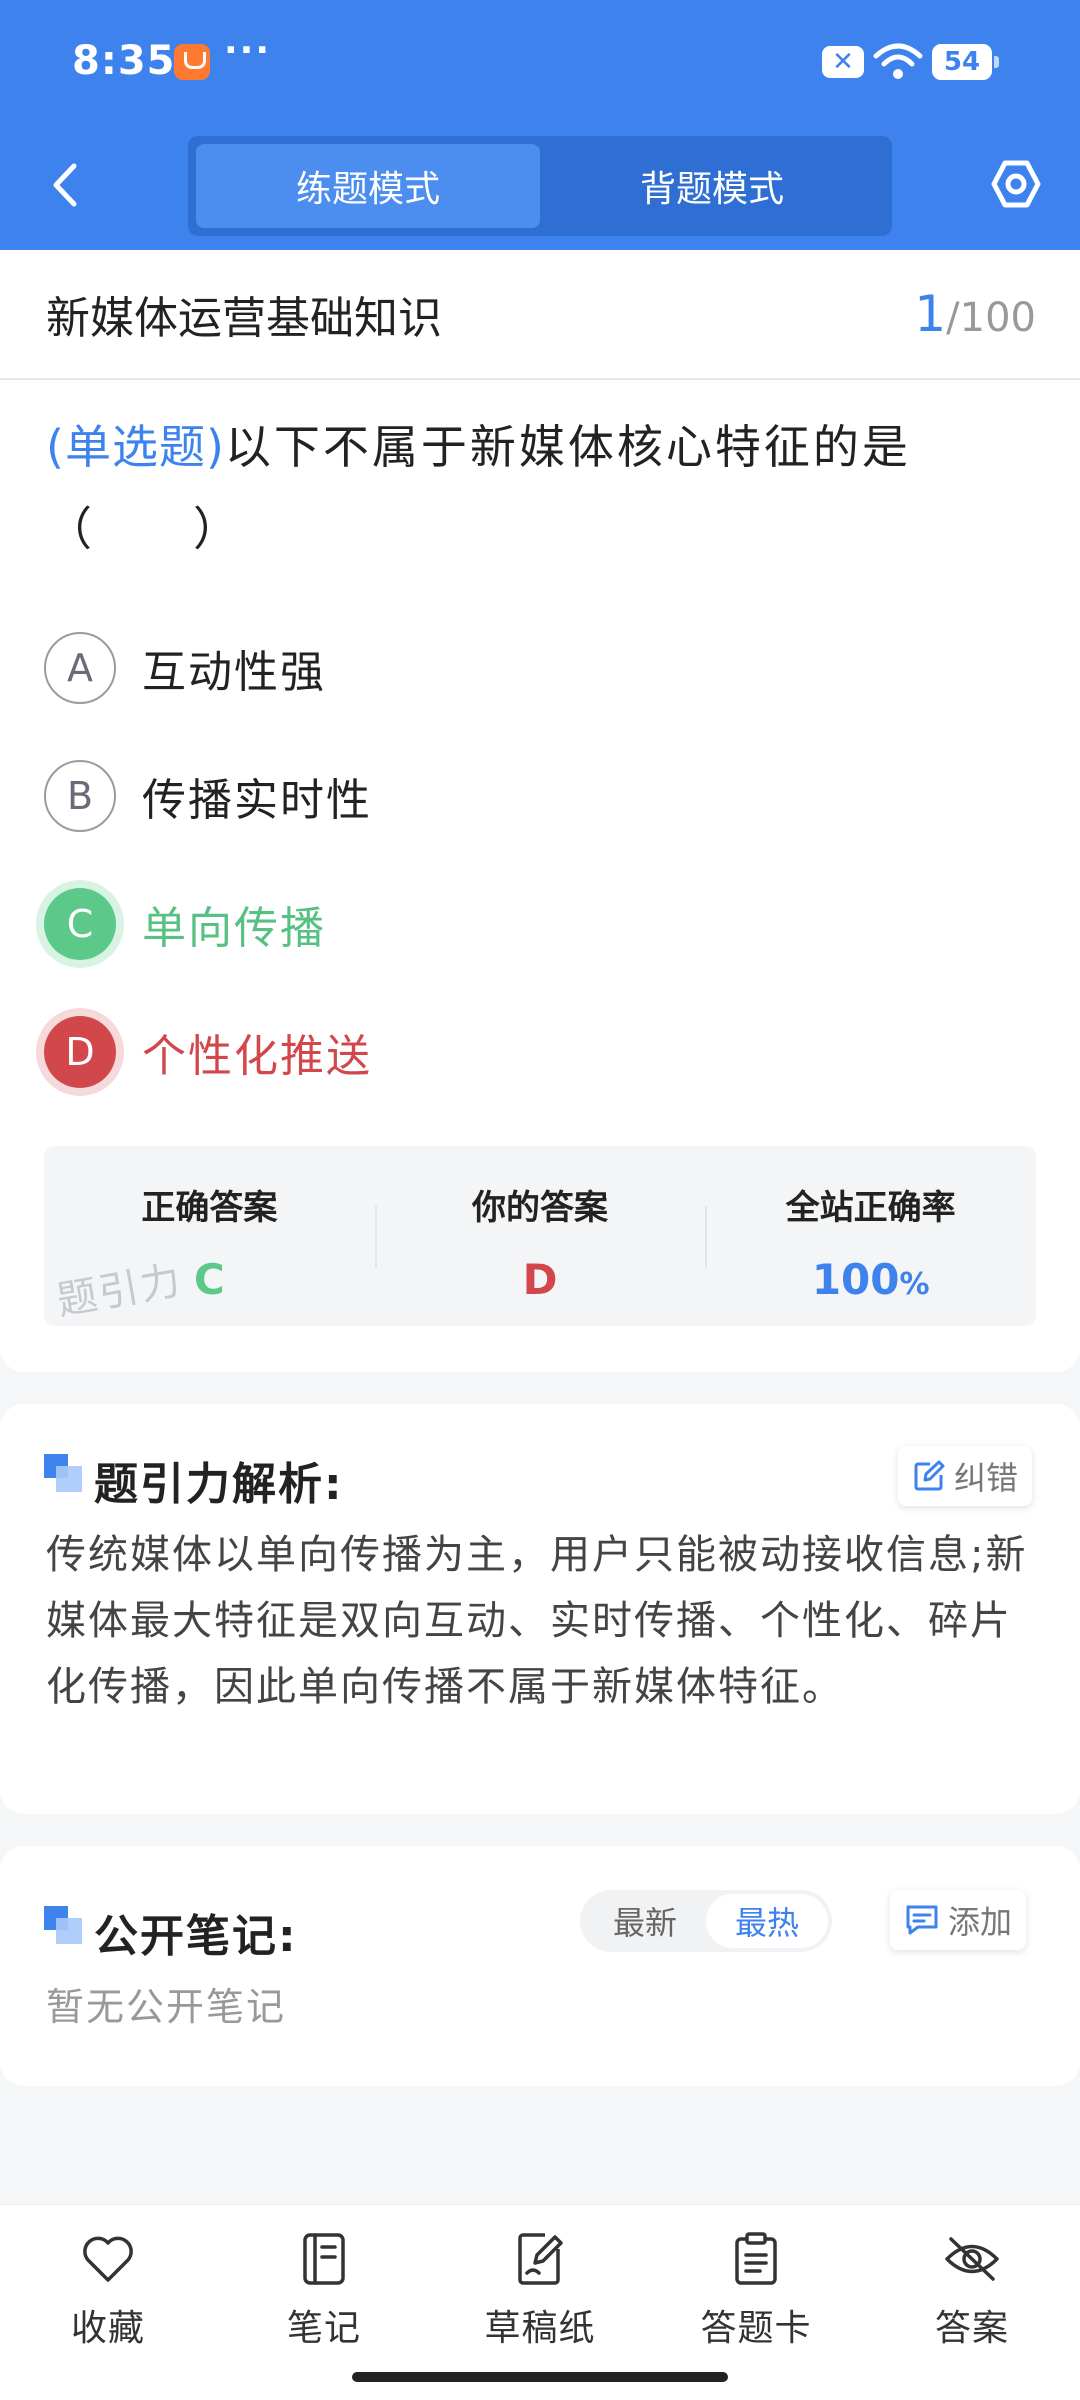  What do you see at coordinates (929, 1475) in the screenshot?
I see `edit-icon` at bounding box center [929, 1475].